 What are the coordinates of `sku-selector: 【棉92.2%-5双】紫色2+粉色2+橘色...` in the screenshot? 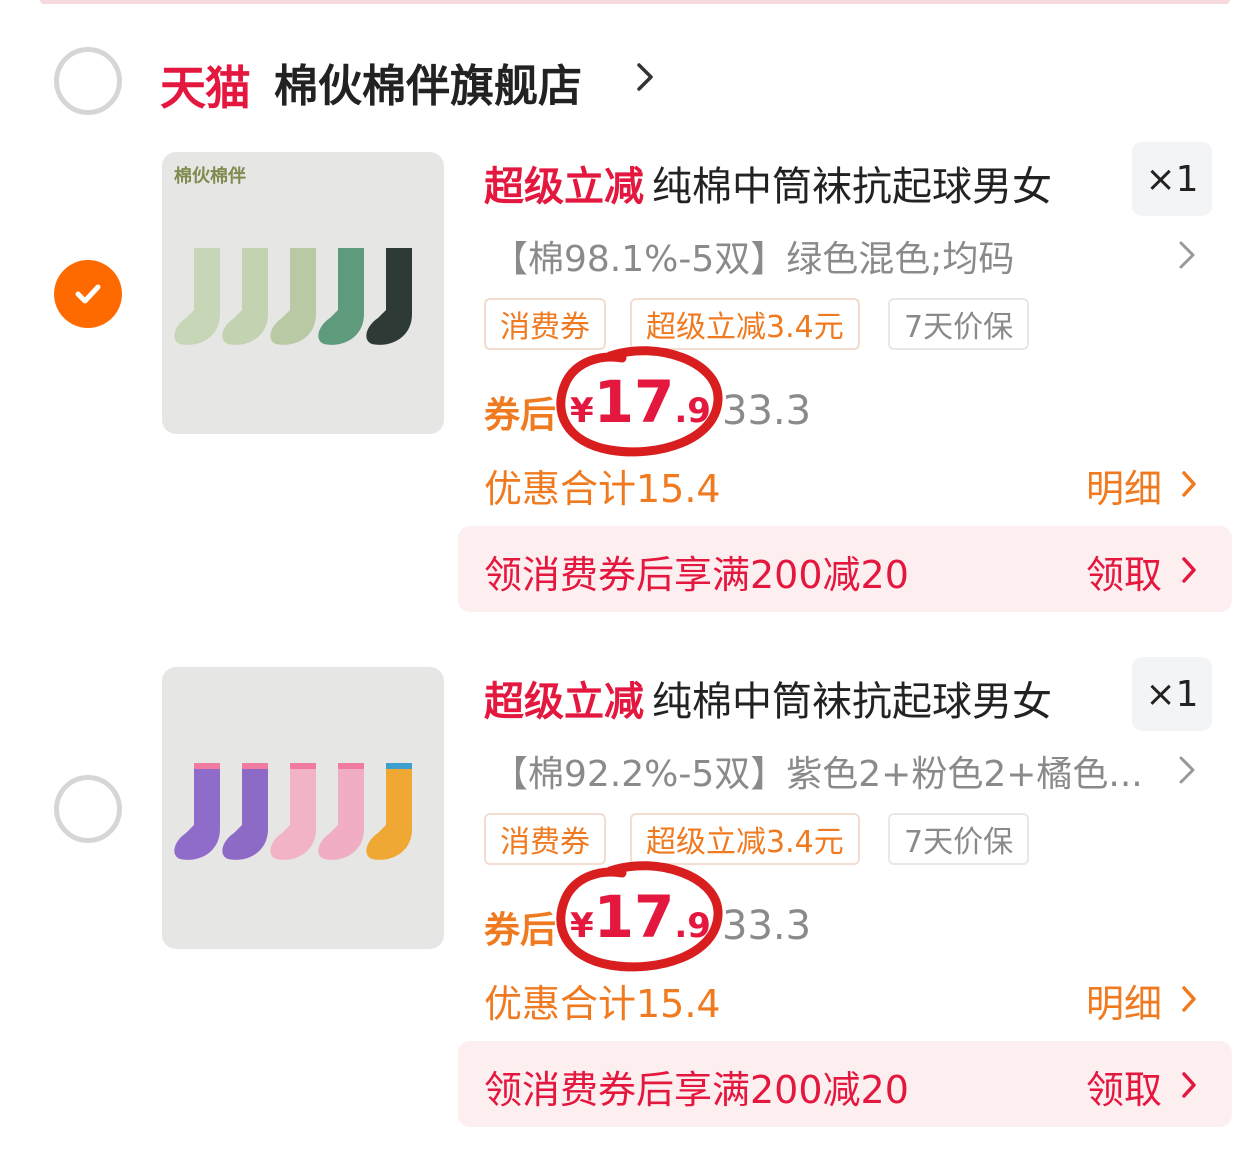 It's located at (817, 771).